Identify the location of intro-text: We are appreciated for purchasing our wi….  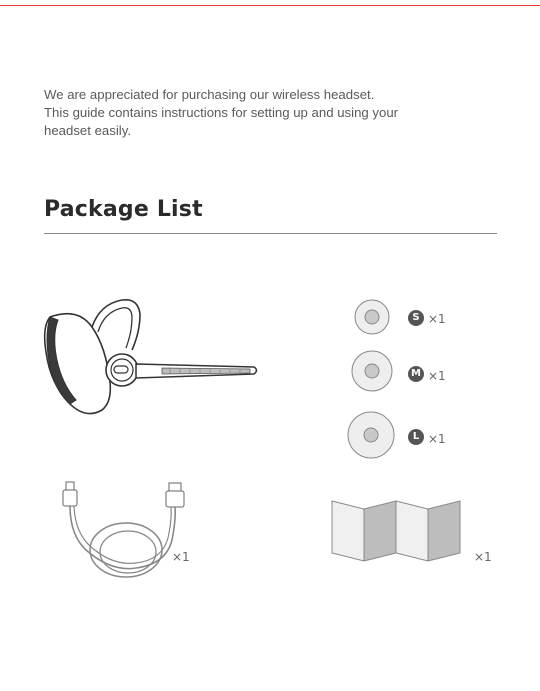
(279, 113).